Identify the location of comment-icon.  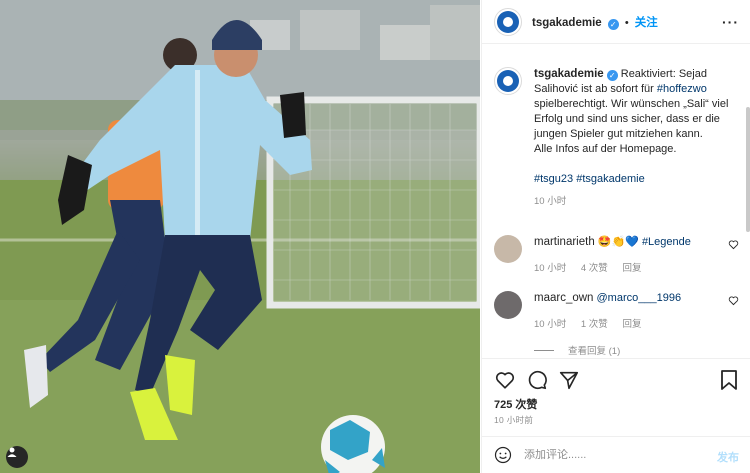
(537, 380).